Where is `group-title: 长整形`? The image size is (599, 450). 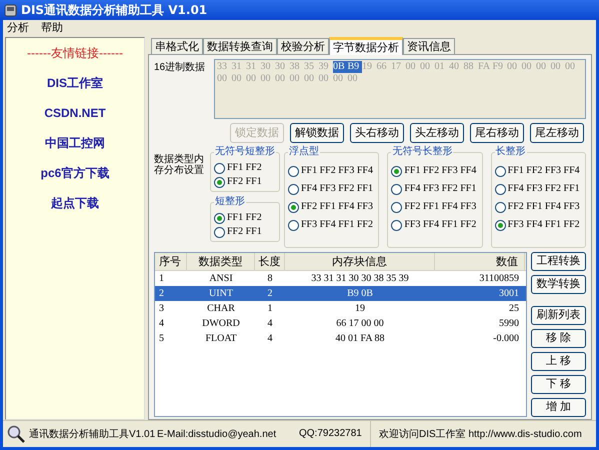
group-title: 长整形 is located at coordinates (510, 152).